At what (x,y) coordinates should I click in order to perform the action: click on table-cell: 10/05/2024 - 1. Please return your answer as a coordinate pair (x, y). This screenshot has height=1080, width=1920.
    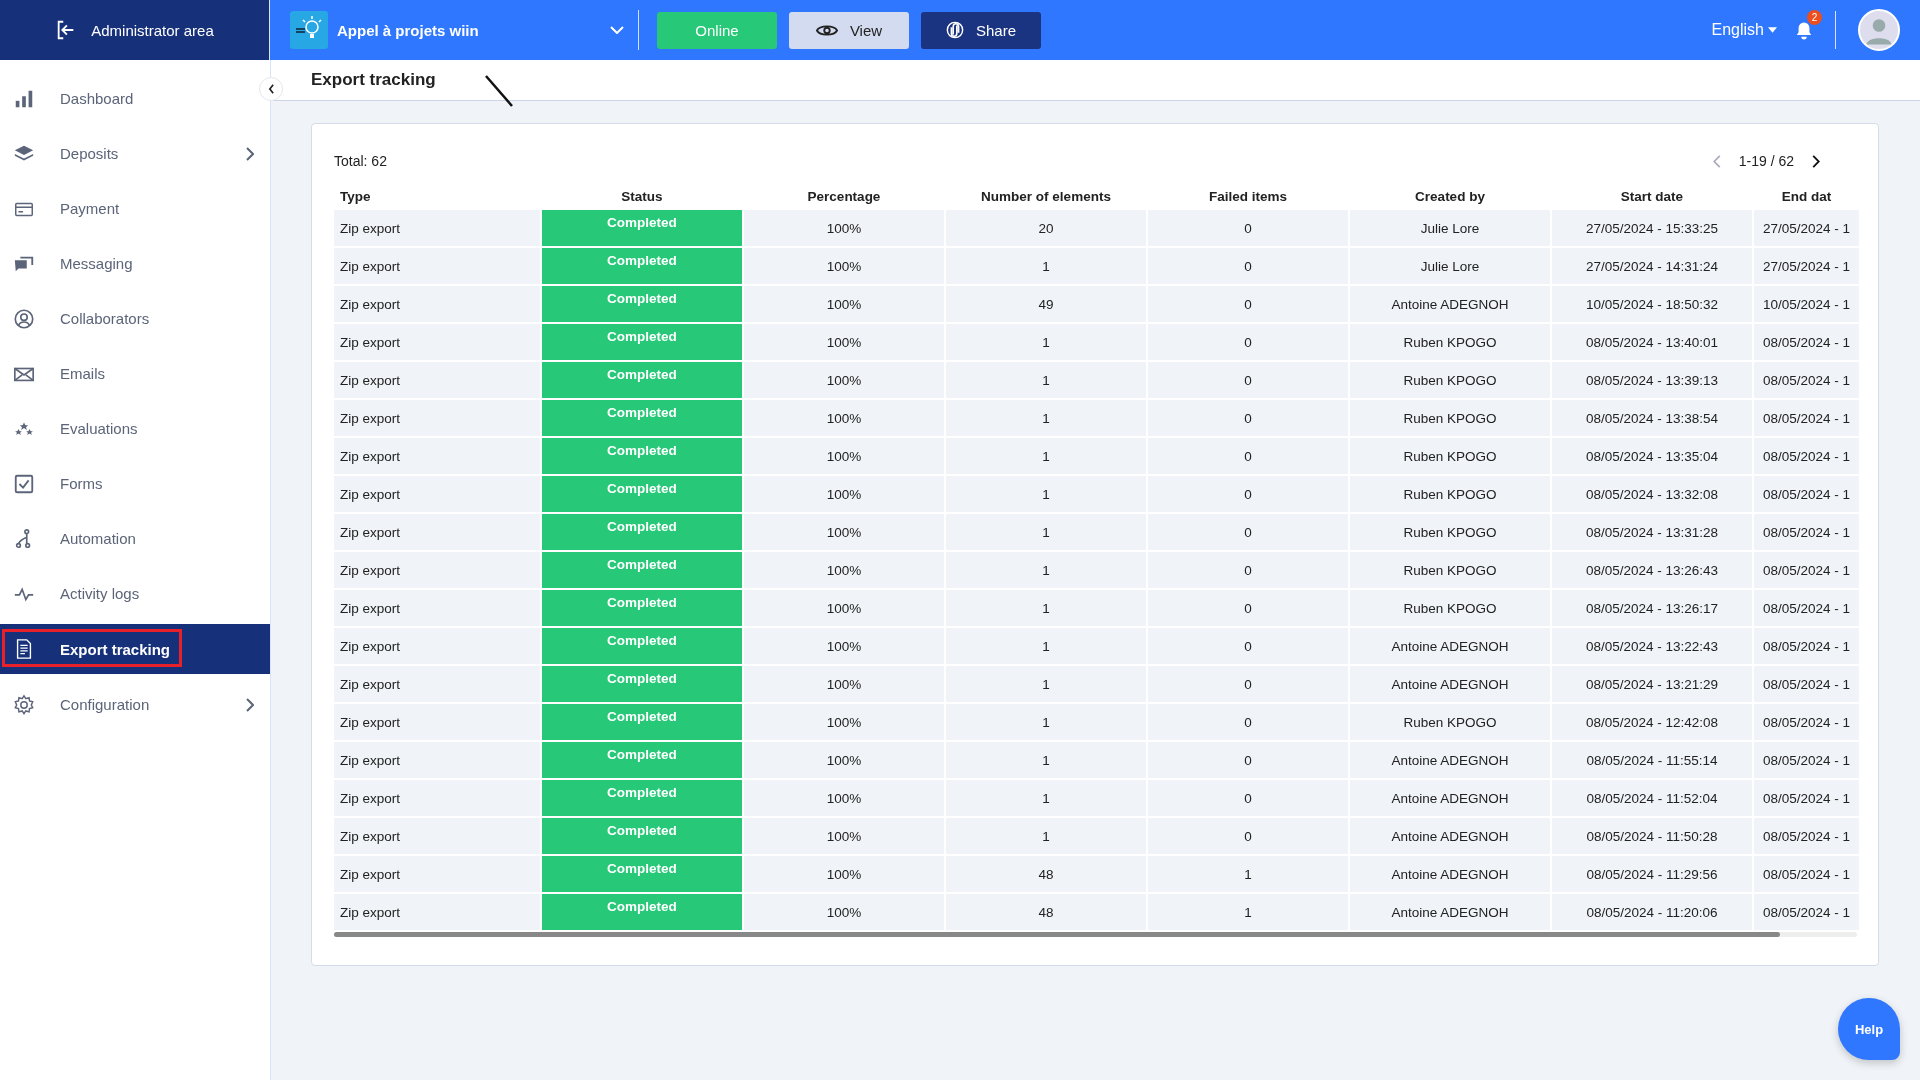
    Looking at the image, I should click on (1806, 304).